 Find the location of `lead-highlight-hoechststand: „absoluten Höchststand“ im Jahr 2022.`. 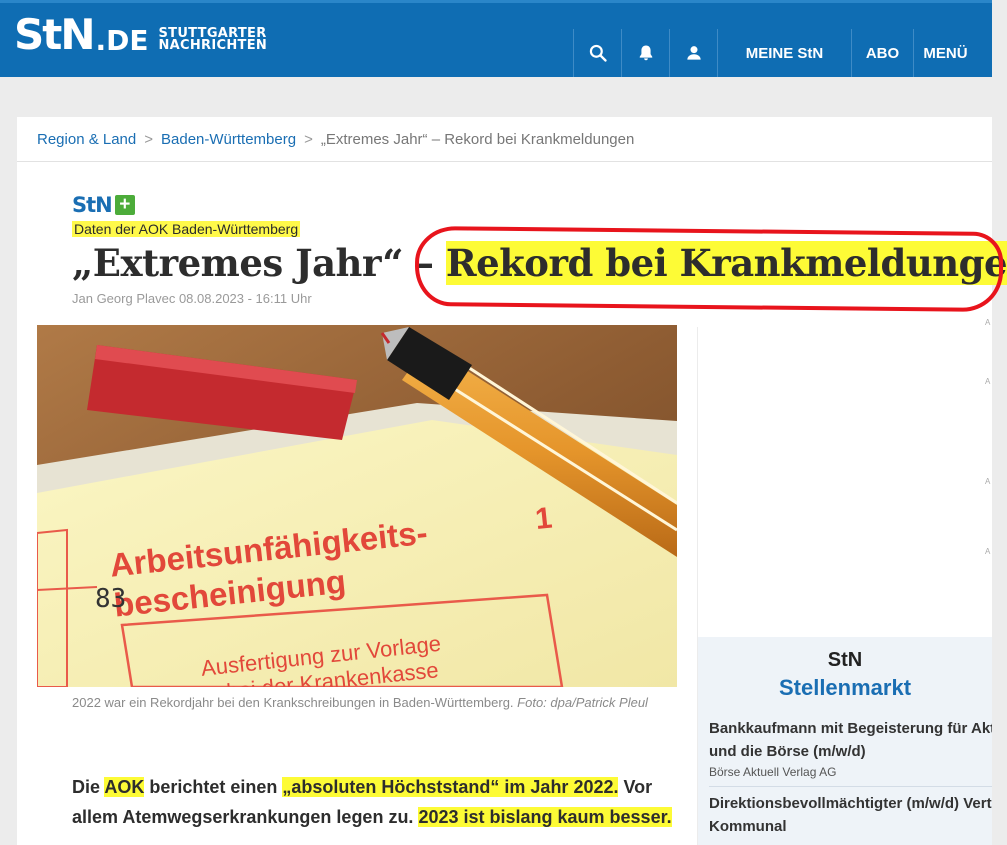

lead-highlight-hoechststand: „absoluten Höchststand“ im Jahr 2022. is located at coordinates (450, 787).